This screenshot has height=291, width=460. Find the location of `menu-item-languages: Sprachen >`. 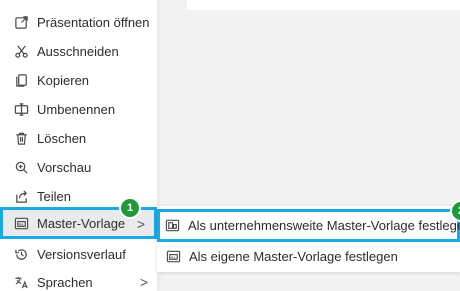

menu-item-languages: Sprachen > is located at coordinates (78, 279).